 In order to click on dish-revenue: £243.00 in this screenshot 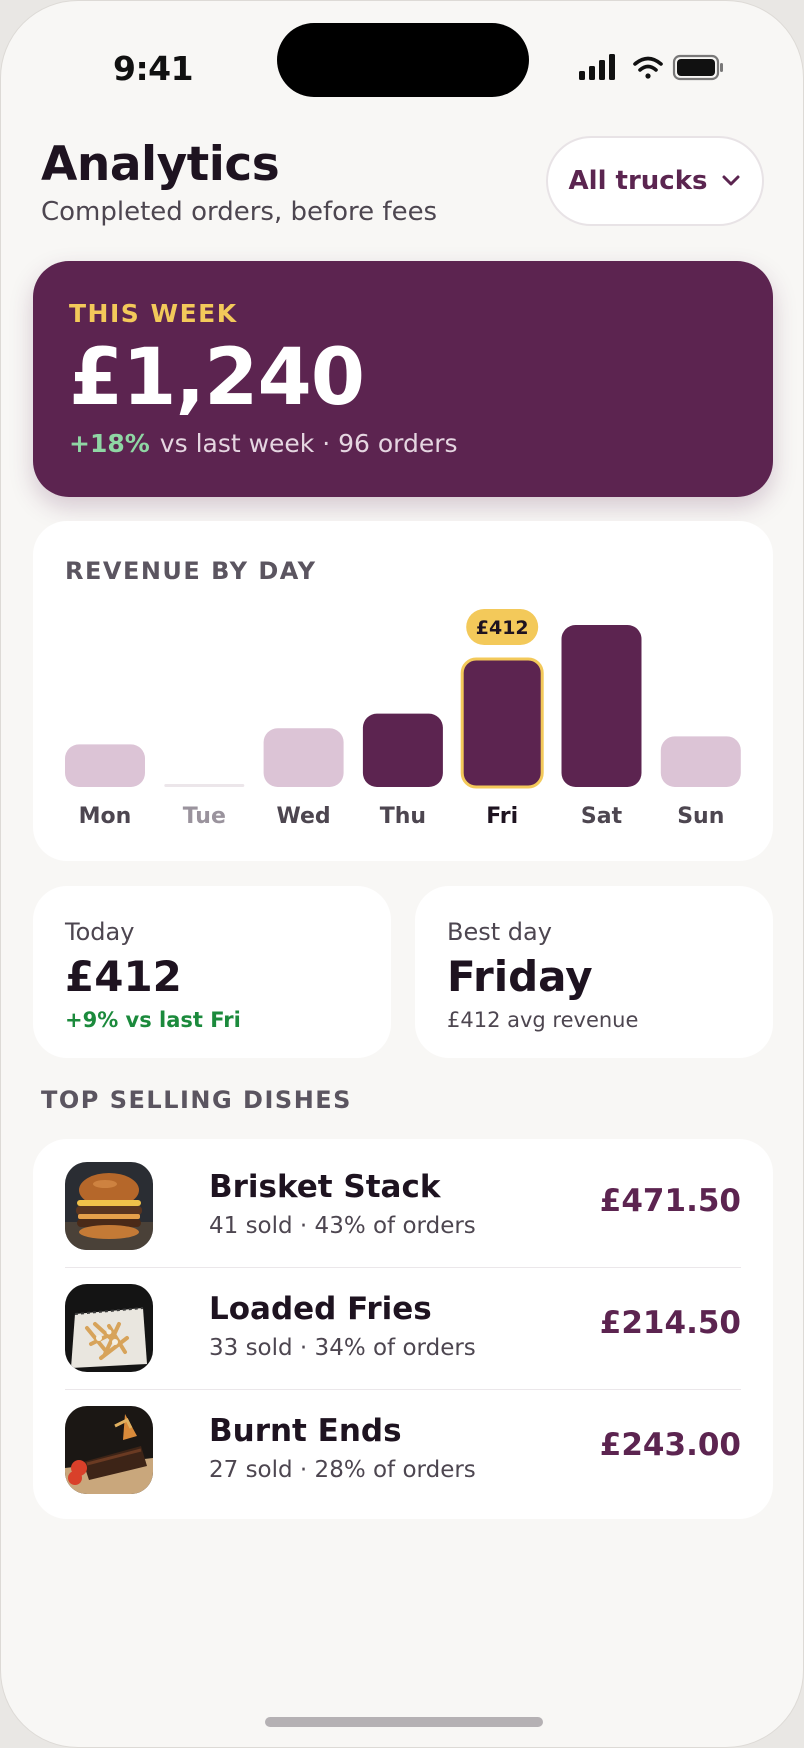, I will do `click(670, 1445)`.